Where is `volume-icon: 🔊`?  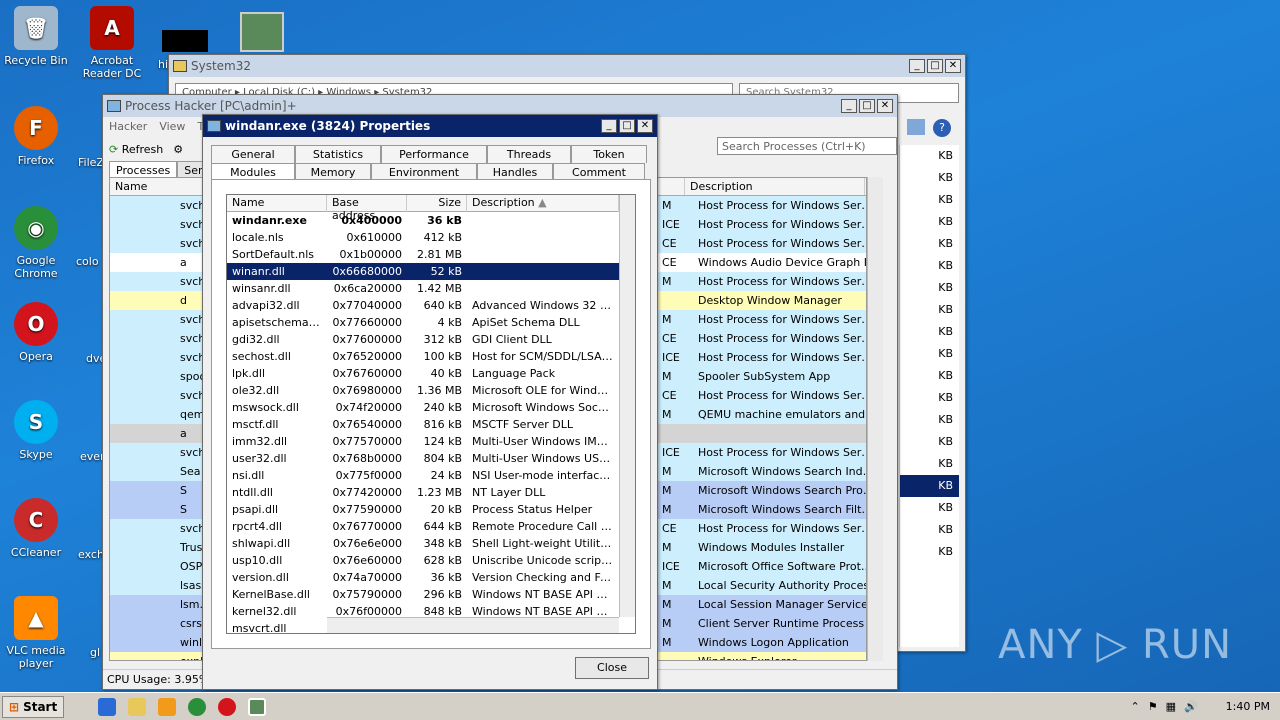 volume-icon: 🔊 is located at coordinates (1191, 706).